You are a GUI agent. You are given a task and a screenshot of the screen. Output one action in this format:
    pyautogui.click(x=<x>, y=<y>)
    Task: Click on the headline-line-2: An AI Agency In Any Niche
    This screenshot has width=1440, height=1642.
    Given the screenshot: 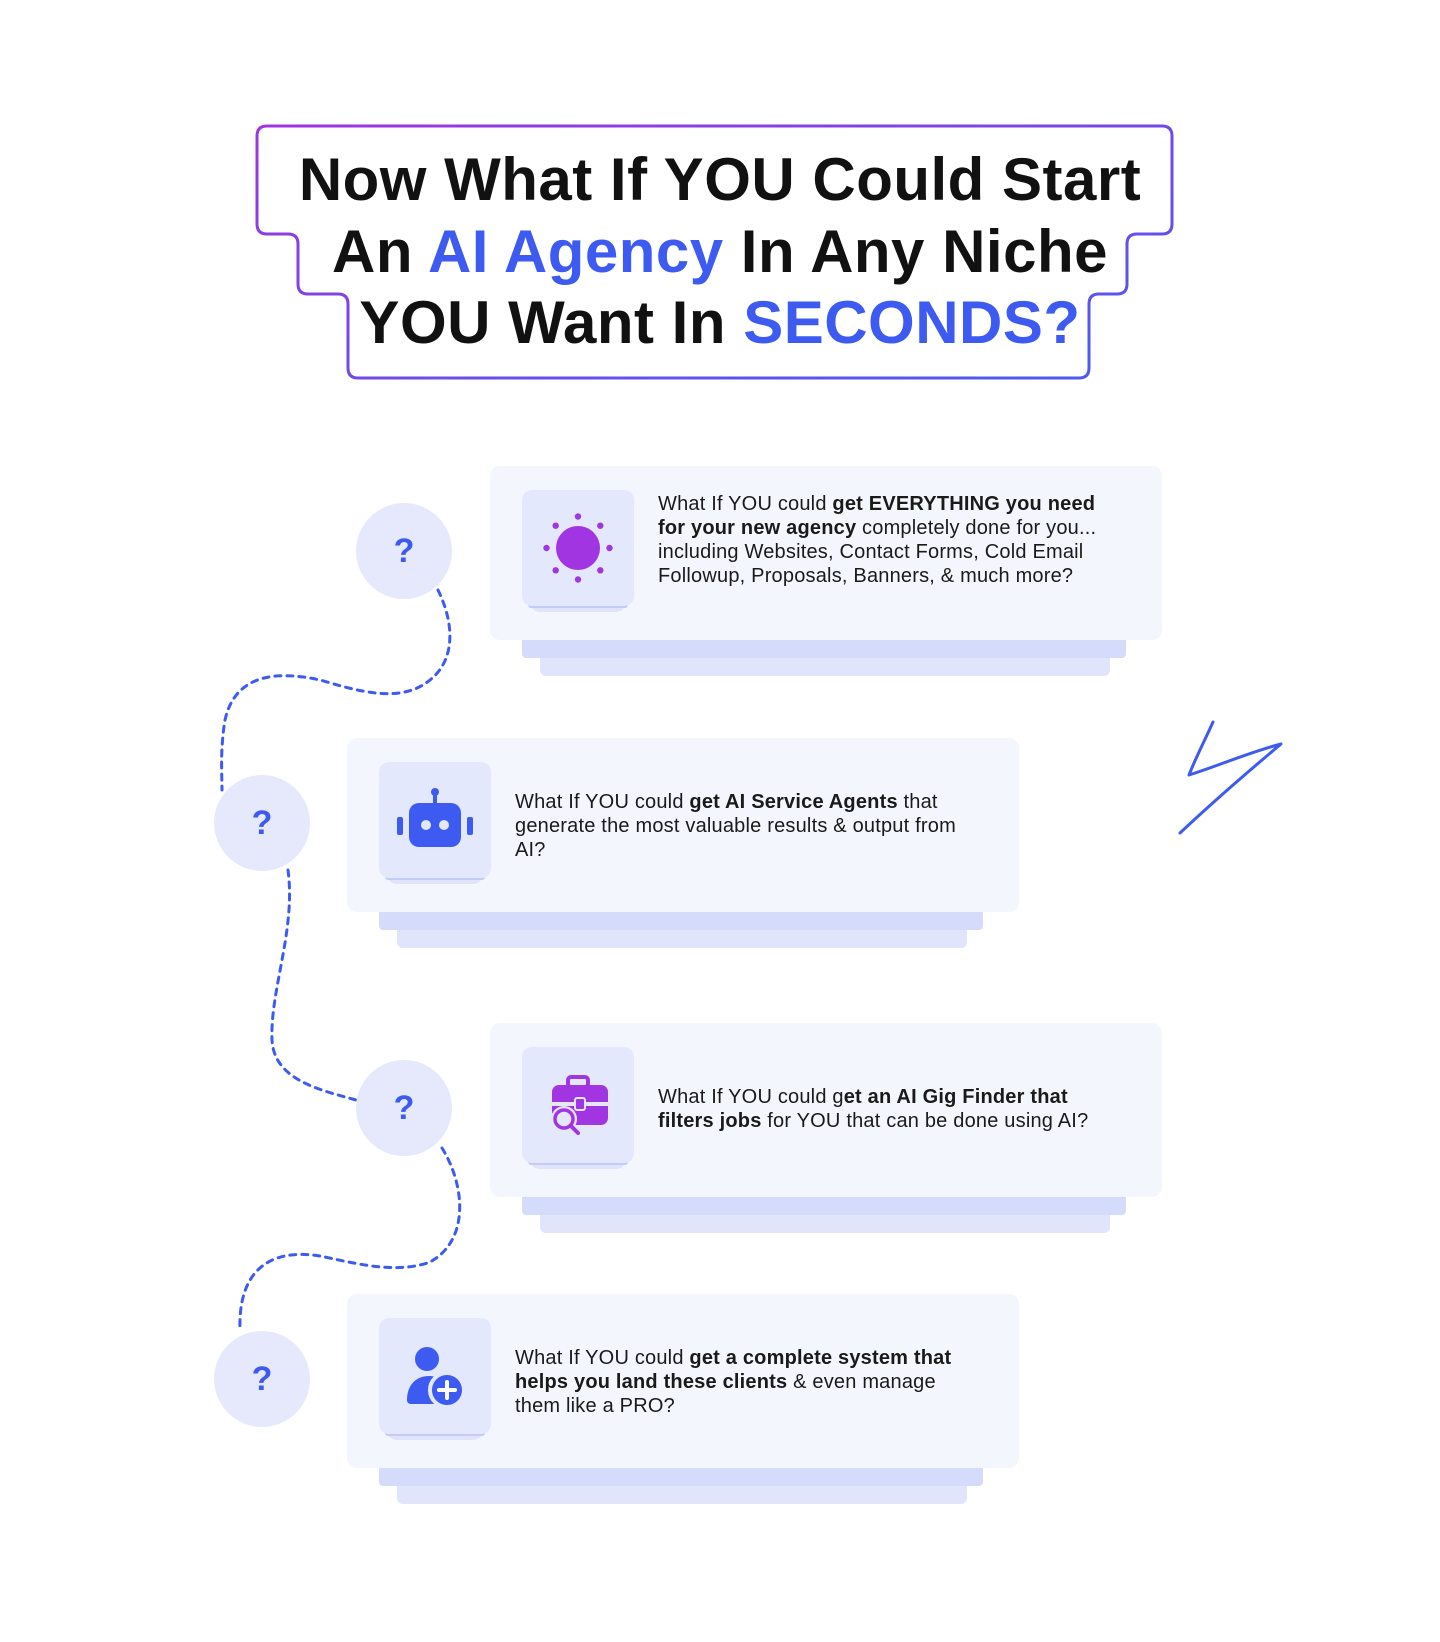 What is the action you would take?
    pyautogui.click(x=720, y=252)
    